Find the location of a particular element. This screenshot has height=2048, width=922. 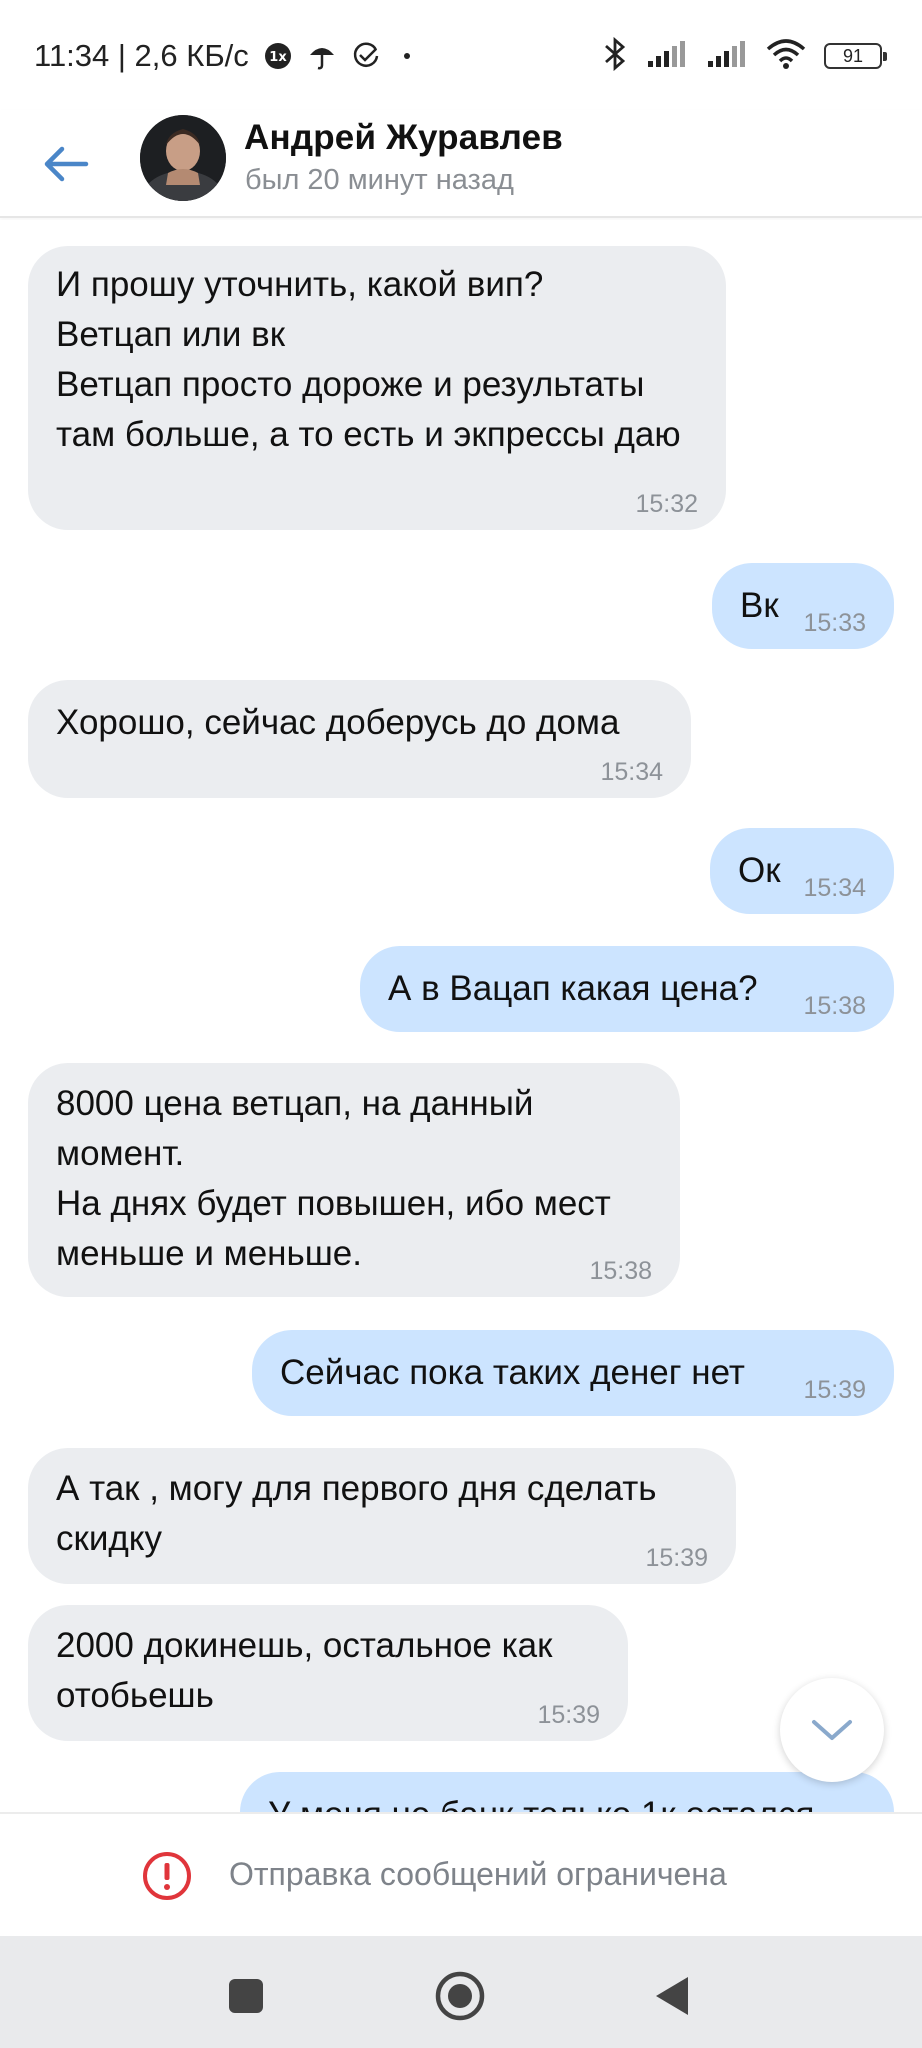

message-text: 2000 докинешь, остальное как отобьешь is located at coordinates (304, 1670).